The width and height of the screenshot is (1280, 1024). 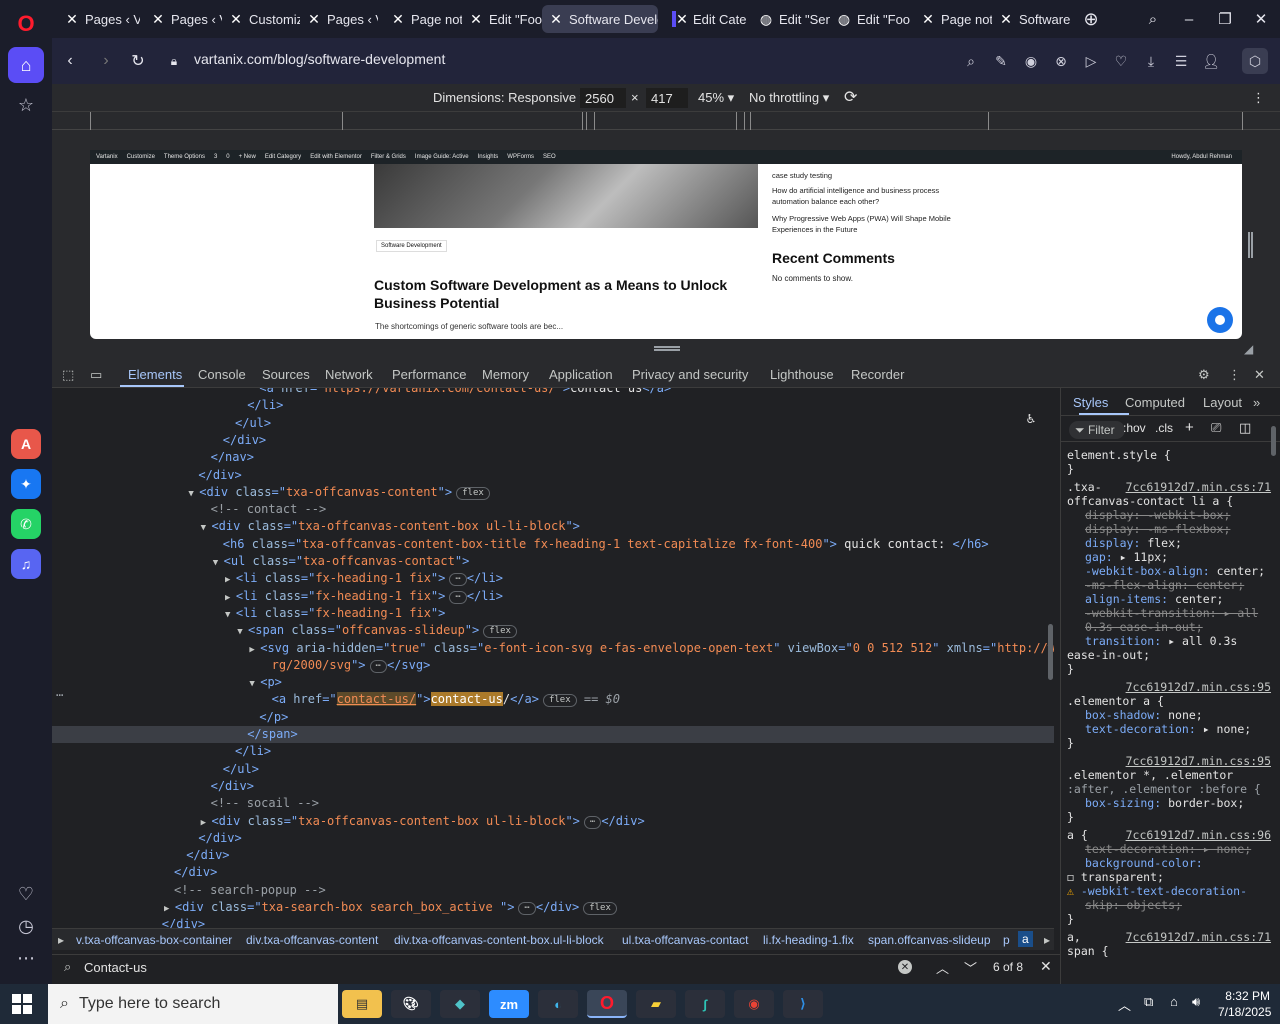 What do you see at coordinates (1144, 557) in the screenshot?
I see `property-value: ▸ 11px;` at bounding box center [1144, 557].